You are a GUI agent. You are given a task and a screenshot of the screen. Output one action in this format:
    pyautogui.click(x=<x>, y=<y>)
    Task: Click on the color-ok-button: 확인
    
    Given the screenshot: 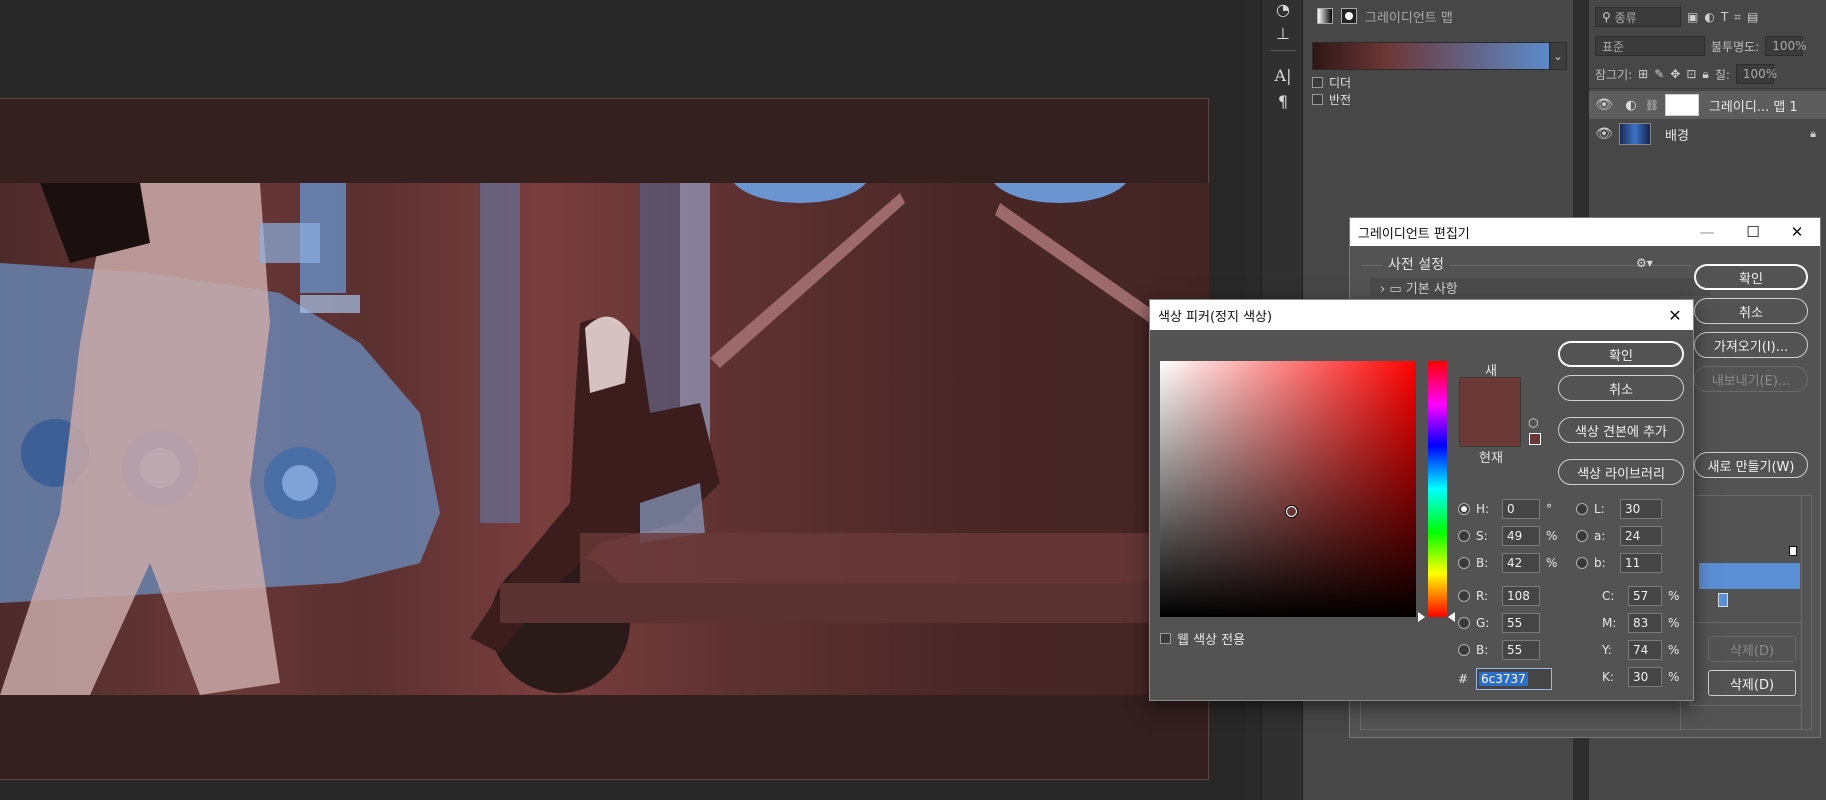 What is the action you would take?
    pyautogui.click(x=1621, y=354)
    